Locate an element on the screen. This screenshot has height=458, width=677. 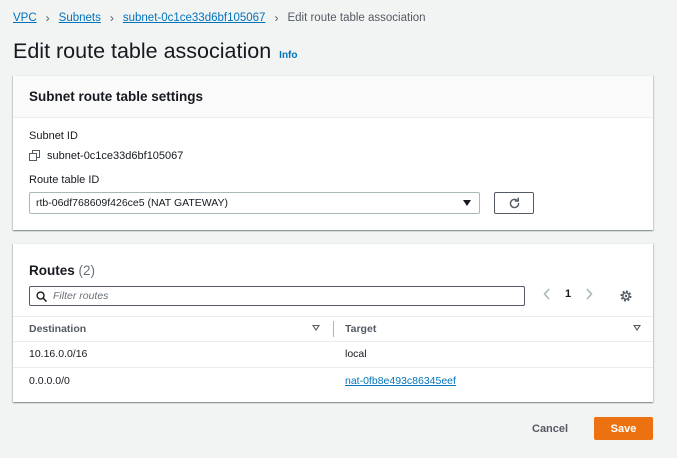
page-header: Edit route table association Info is located at coordinates (155, 51).